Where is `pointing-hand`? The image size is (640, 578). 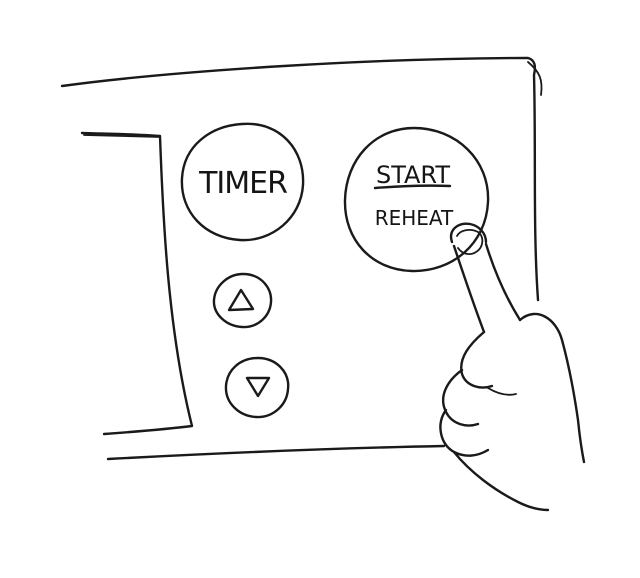 pointing-hand is located at coordinates (512, 367).